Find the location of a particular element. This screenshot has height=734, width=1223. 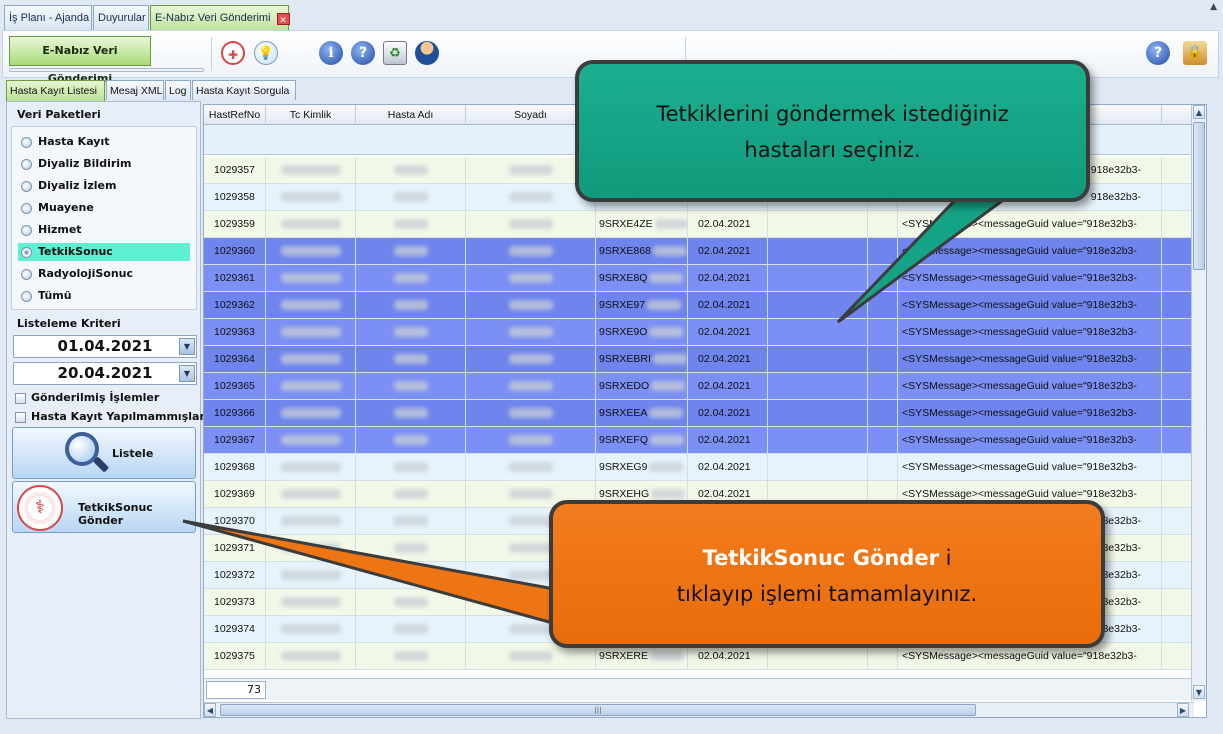

chevron-up-icon: ▲ is located at coordinates (1213, 7).